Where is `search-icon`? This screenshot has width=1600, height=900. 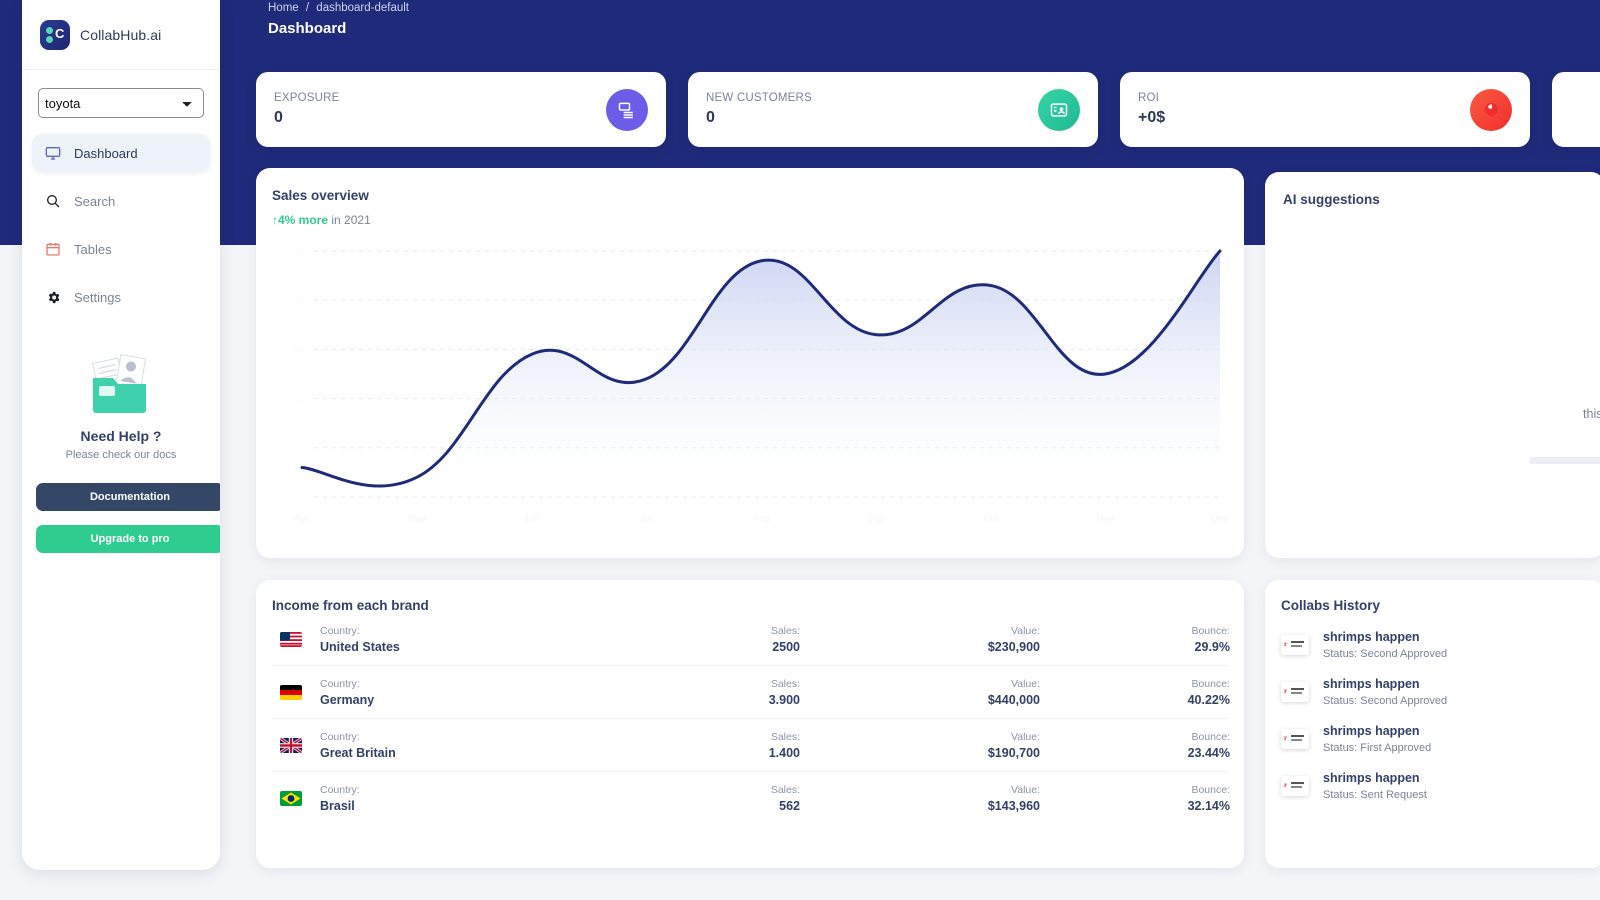 search-icon is located at coordinates (53, 201).